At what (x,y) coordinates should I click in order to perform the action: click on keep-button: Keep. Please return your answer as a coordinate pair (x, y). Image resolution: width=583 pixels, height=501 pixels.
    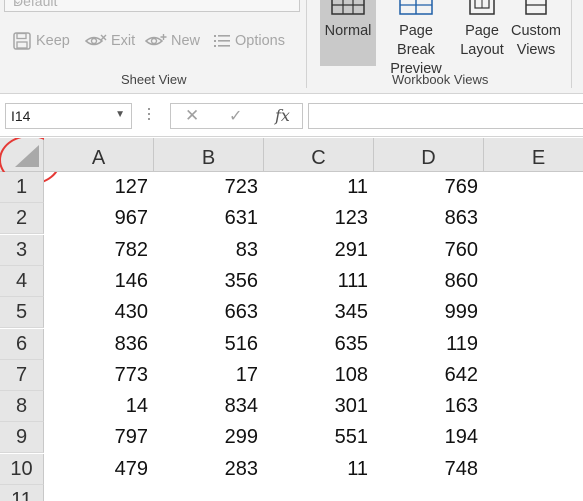
    Looking at the image, I should click on (41, 41).